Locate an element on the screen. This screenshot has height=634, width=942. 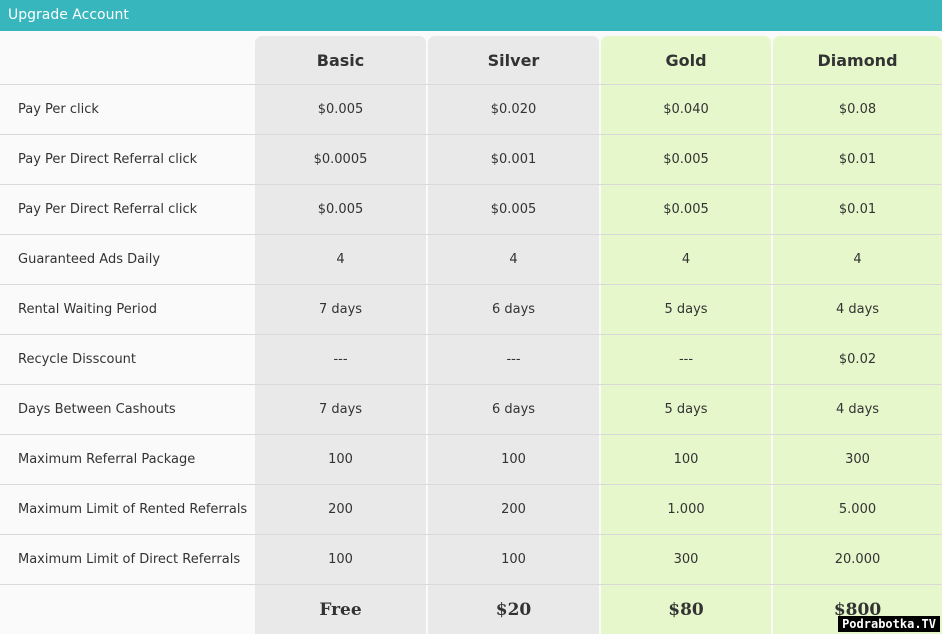
value-silver: 4 is located at coordinates (513, 259).